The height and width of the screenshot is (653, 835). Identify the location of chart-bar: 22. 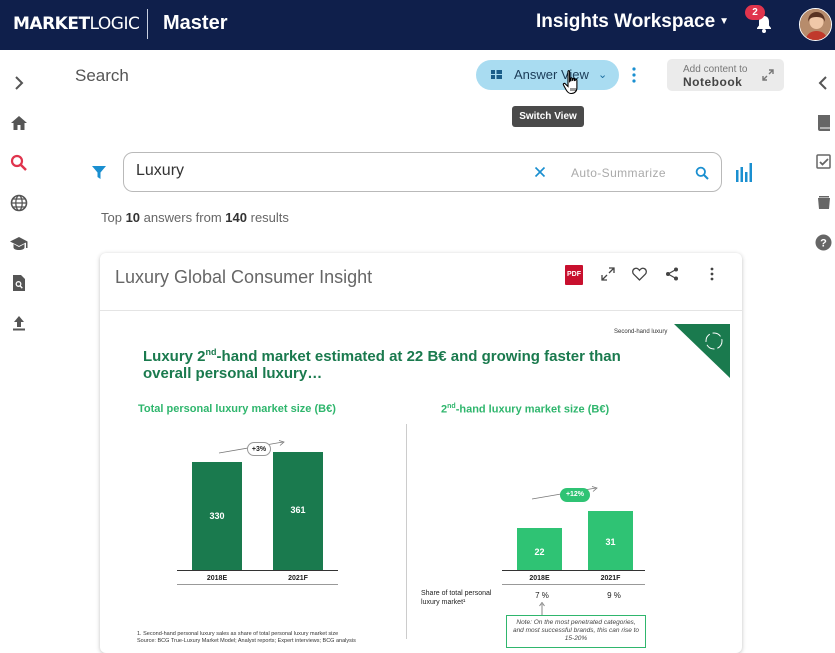
(539, 549).